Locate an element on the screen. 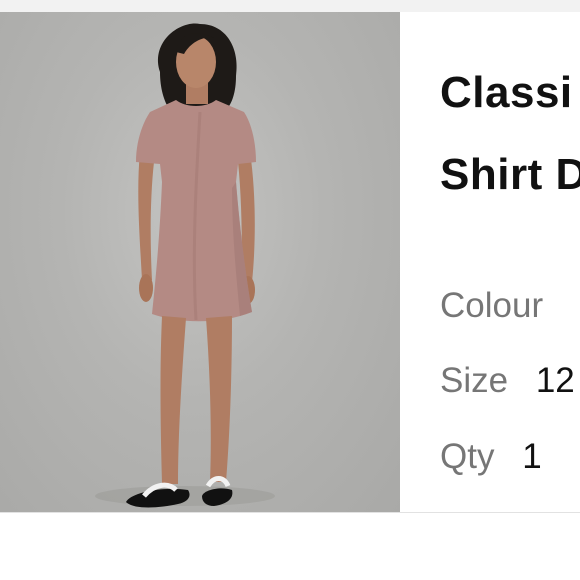 The image size is (580, 580). qty-row: Qty 1 is located at coordinates (491, 457).